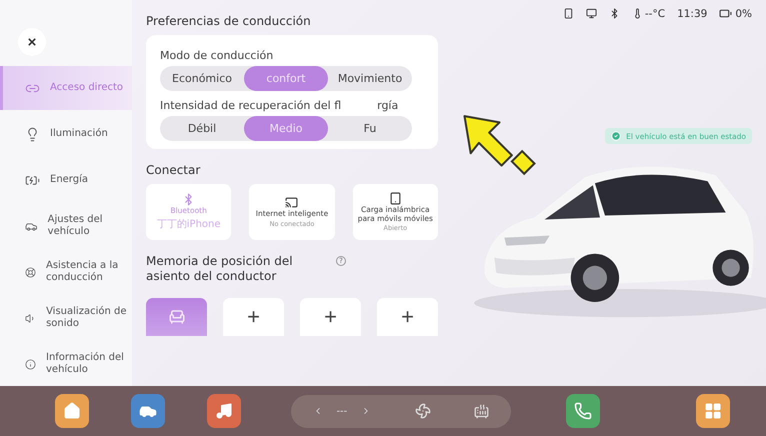 Image resolution: width=766 pixels, height=436 pixels. Describe the element at coordinates (83, 272) in the screenshot. I see `sidebar-label: Asistencia a la conducción` at that location.